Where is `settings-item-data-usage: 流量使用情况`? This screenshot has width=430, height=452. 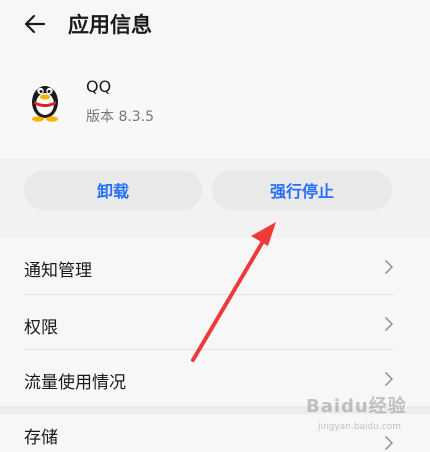 settings-item-data-usage: 流量使用情况 is located at coordinates (215, 378).